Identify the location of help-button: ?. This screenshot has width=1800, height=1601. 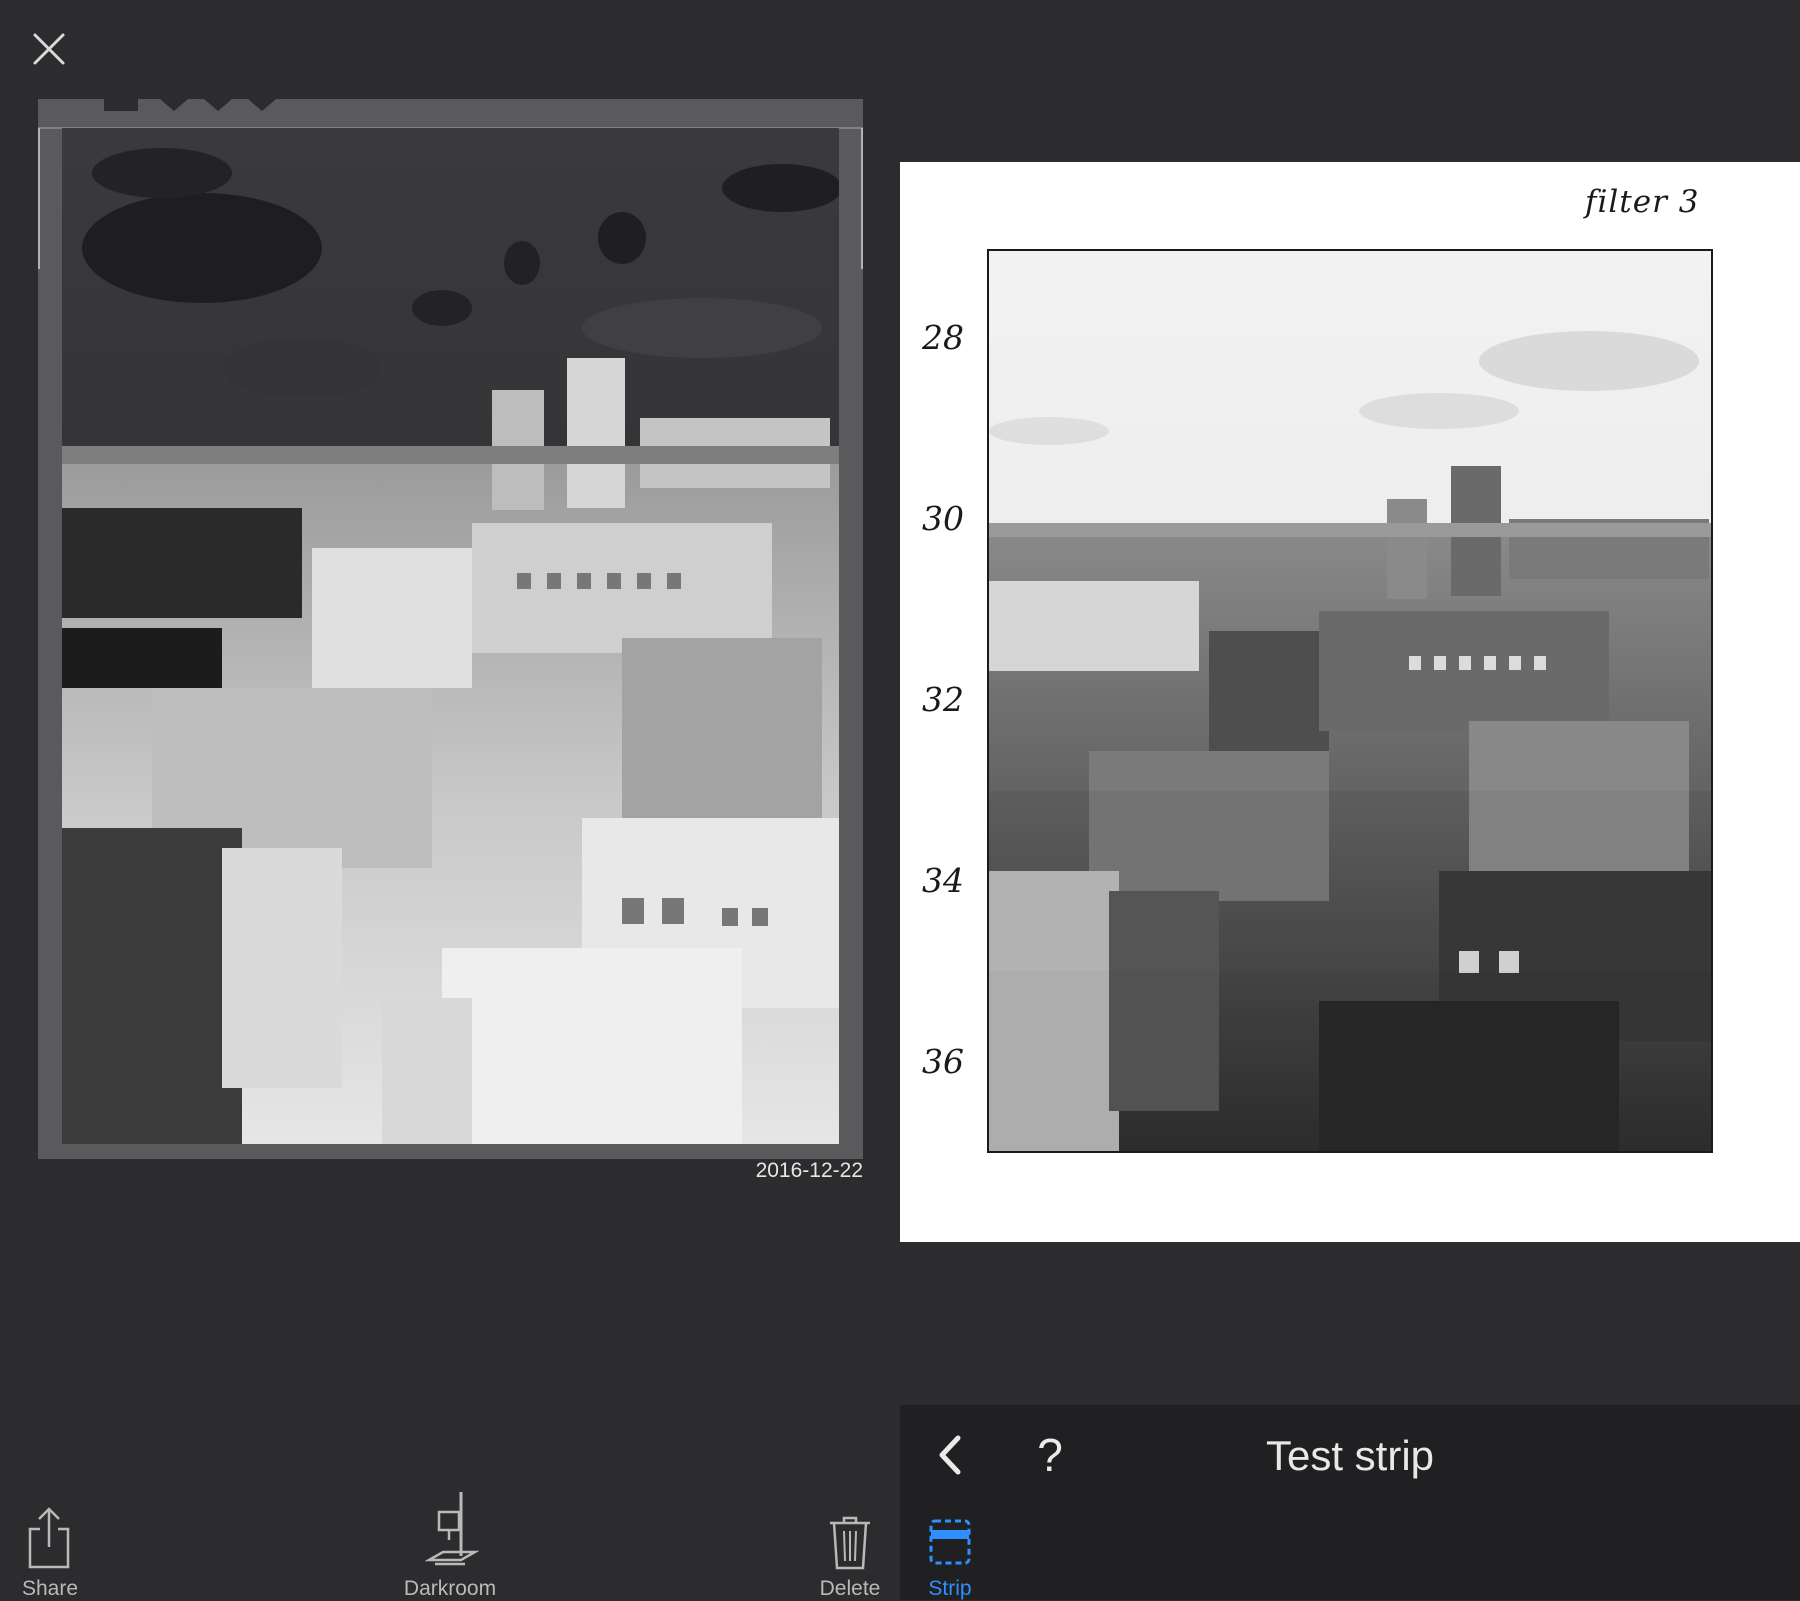
(1050, 1455).